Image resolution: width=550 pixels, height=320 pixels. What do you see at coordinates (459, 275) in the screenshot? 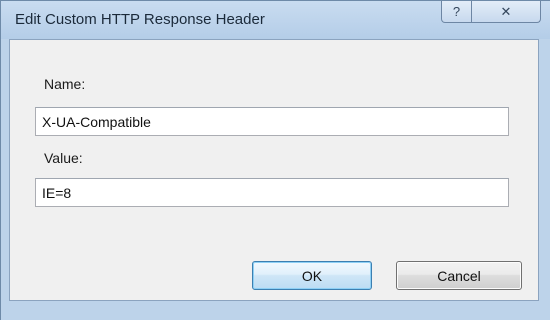
I see `cancel-button: Cancel` at bounding box center [459, 275].